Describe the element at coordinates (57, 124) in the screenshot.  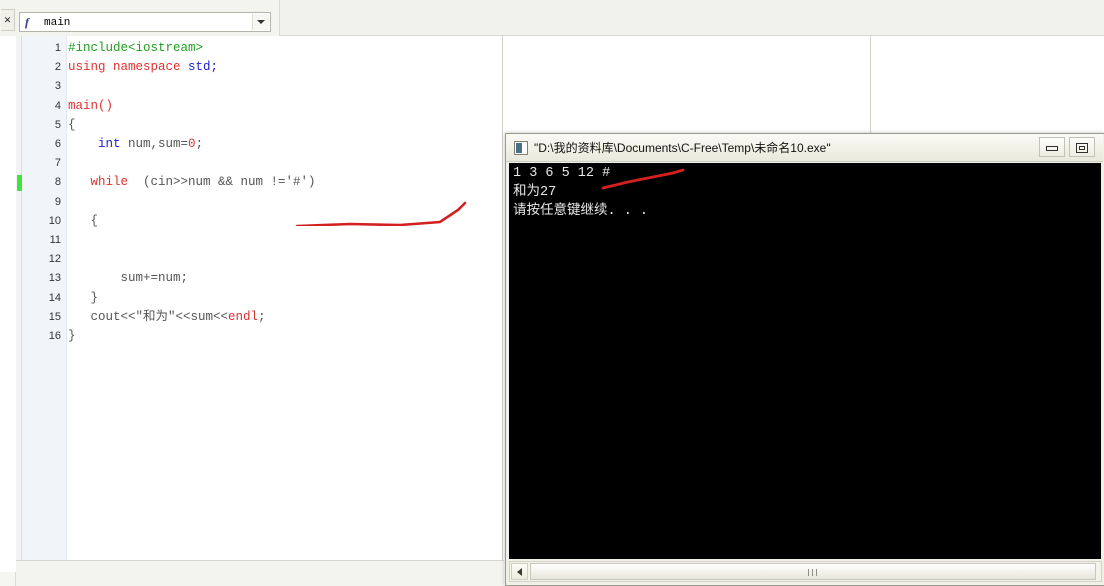
I see `line-number: 5` at that location.